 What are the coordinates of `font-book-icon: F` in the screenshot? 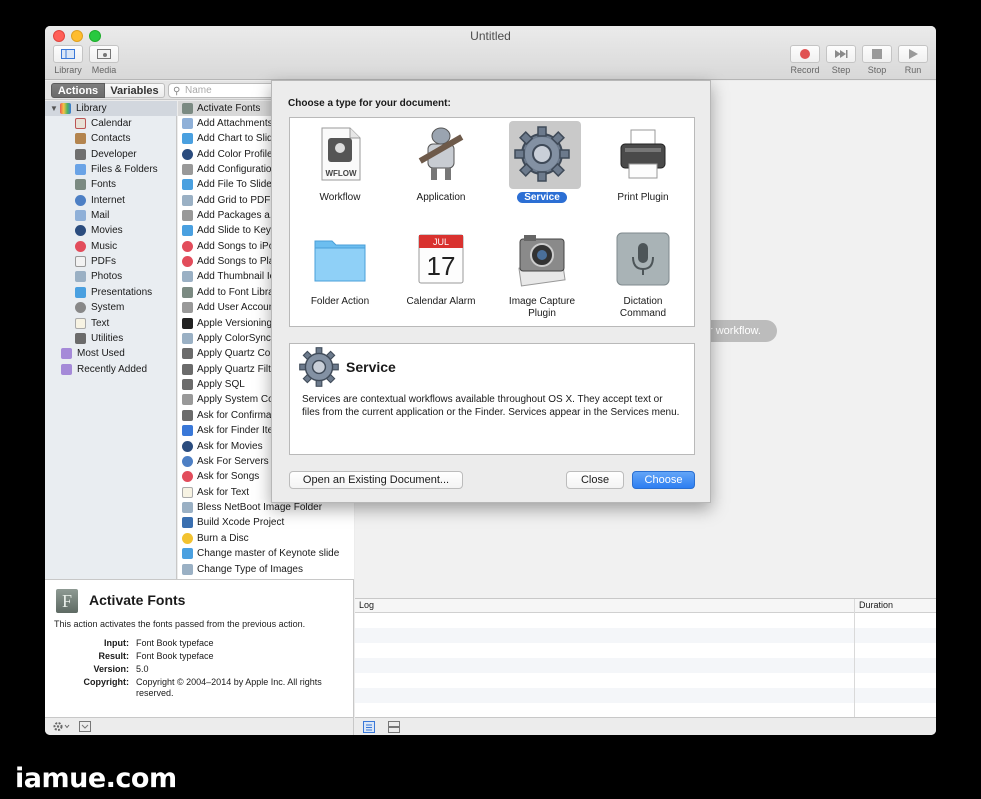 It's located at (67, 601).